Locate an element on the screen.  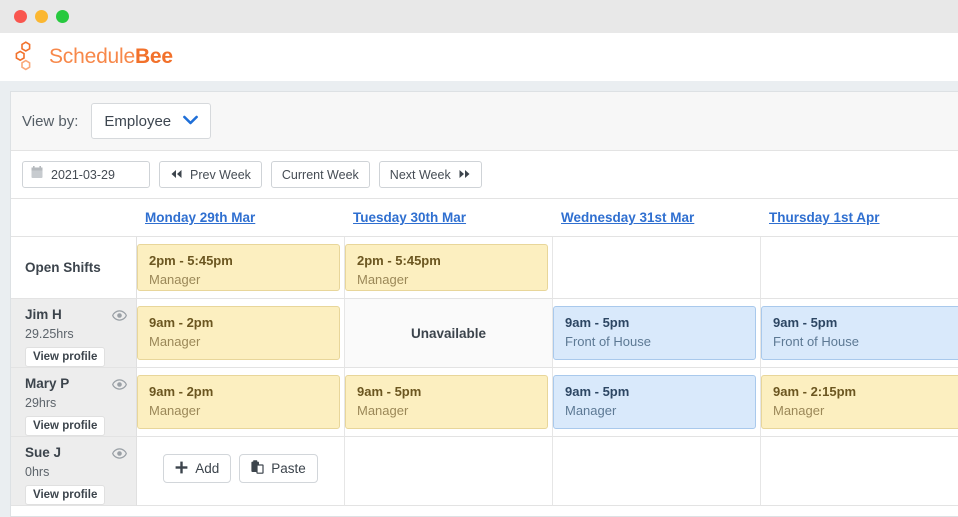
paste-shift-label: Paste is located at coordinates (288, 468).